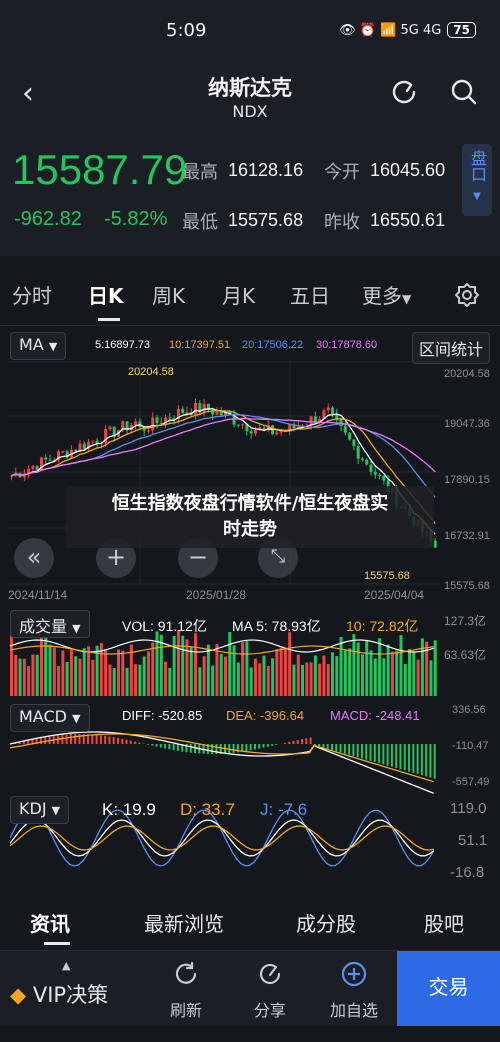 This screenshot has width=500, height=1042. What do you see at coordinates (464, 94) in the screenshot?
I see `search-icon` at bounding box center [464, 94].